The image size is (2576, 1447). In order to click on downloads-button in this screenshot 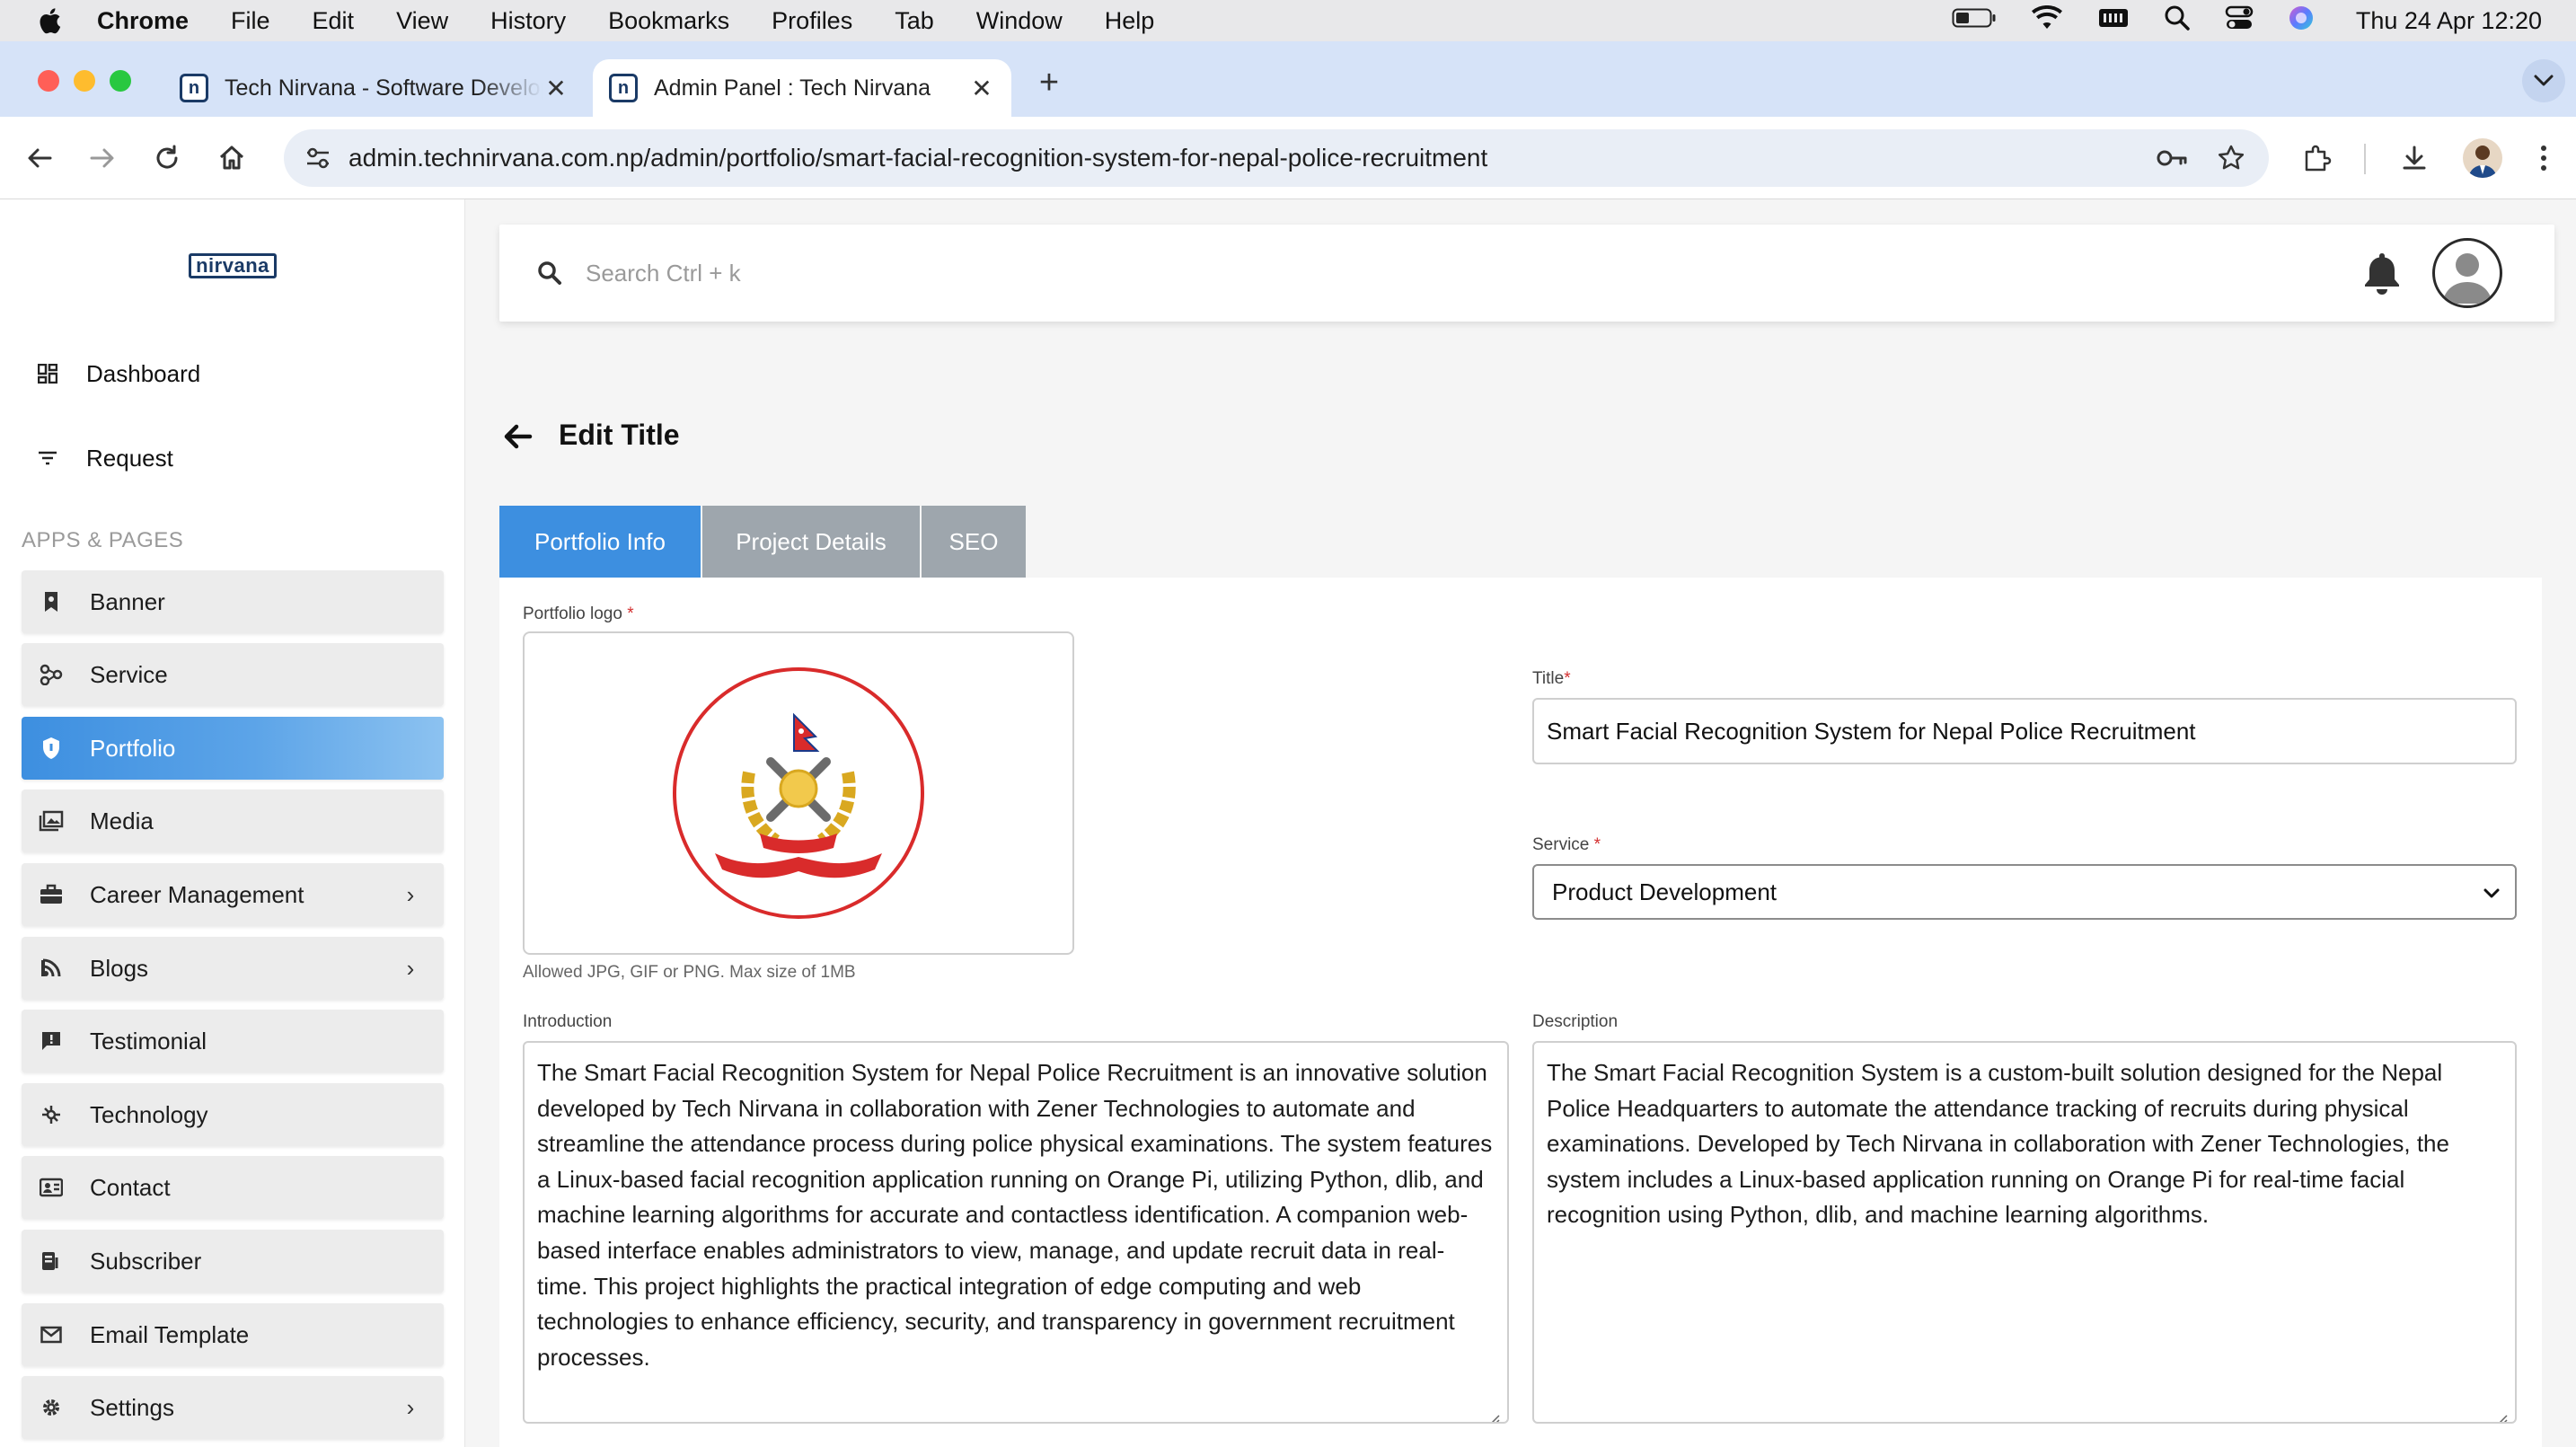, I will do `click(2414, 158)`.